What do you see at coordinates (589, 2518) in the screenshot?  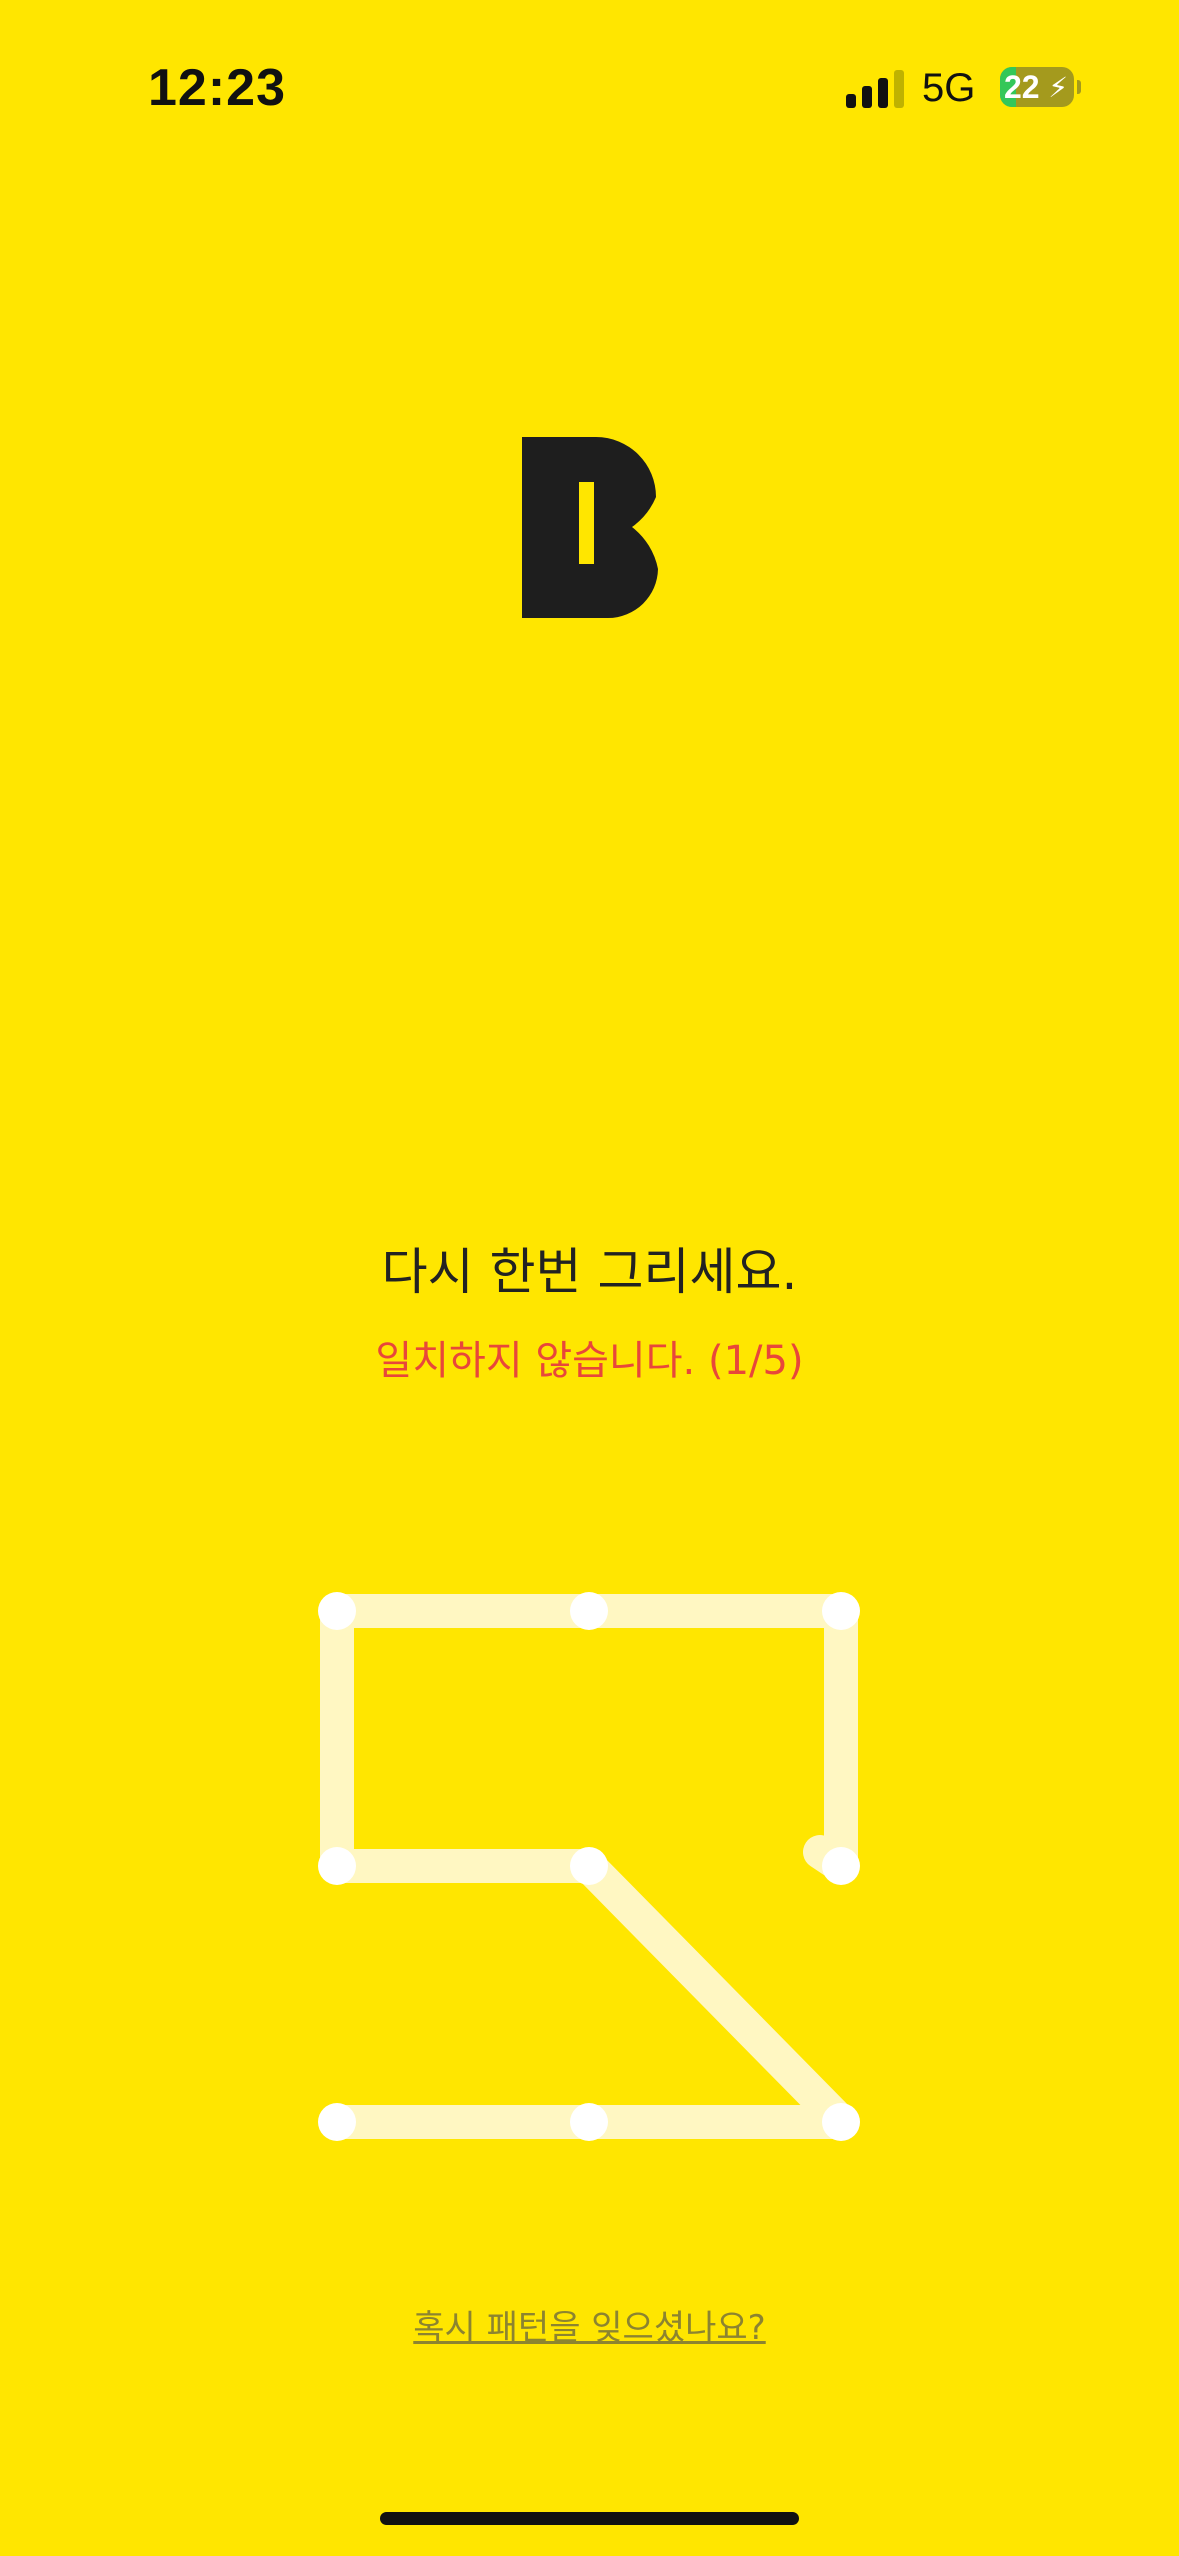 I see `home-indicator` at bounding box center [589, 2518].